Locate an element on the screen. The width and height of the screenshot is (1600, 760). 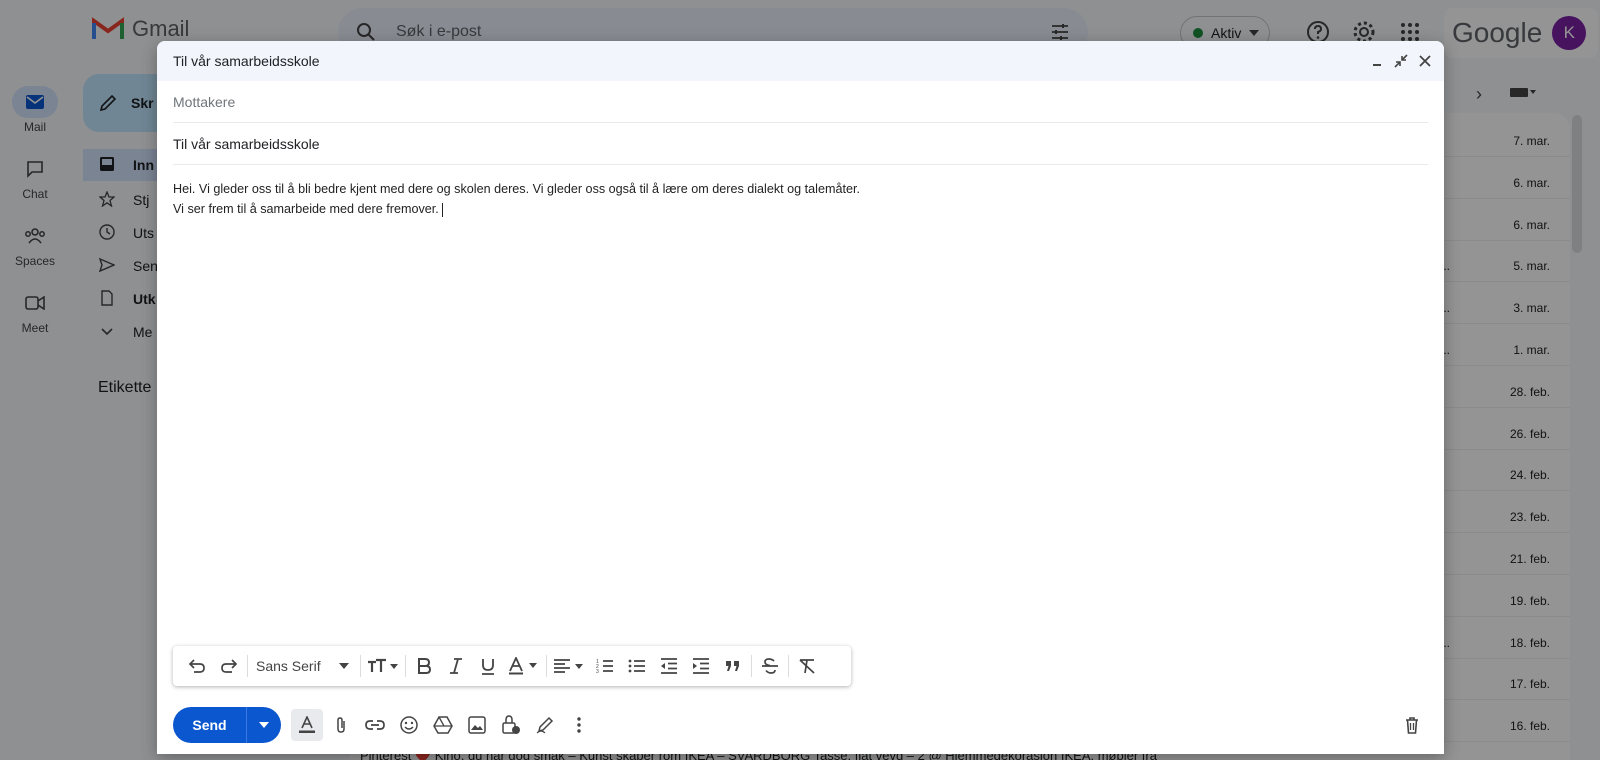
drive-icon is located at coordinates (443, 725).